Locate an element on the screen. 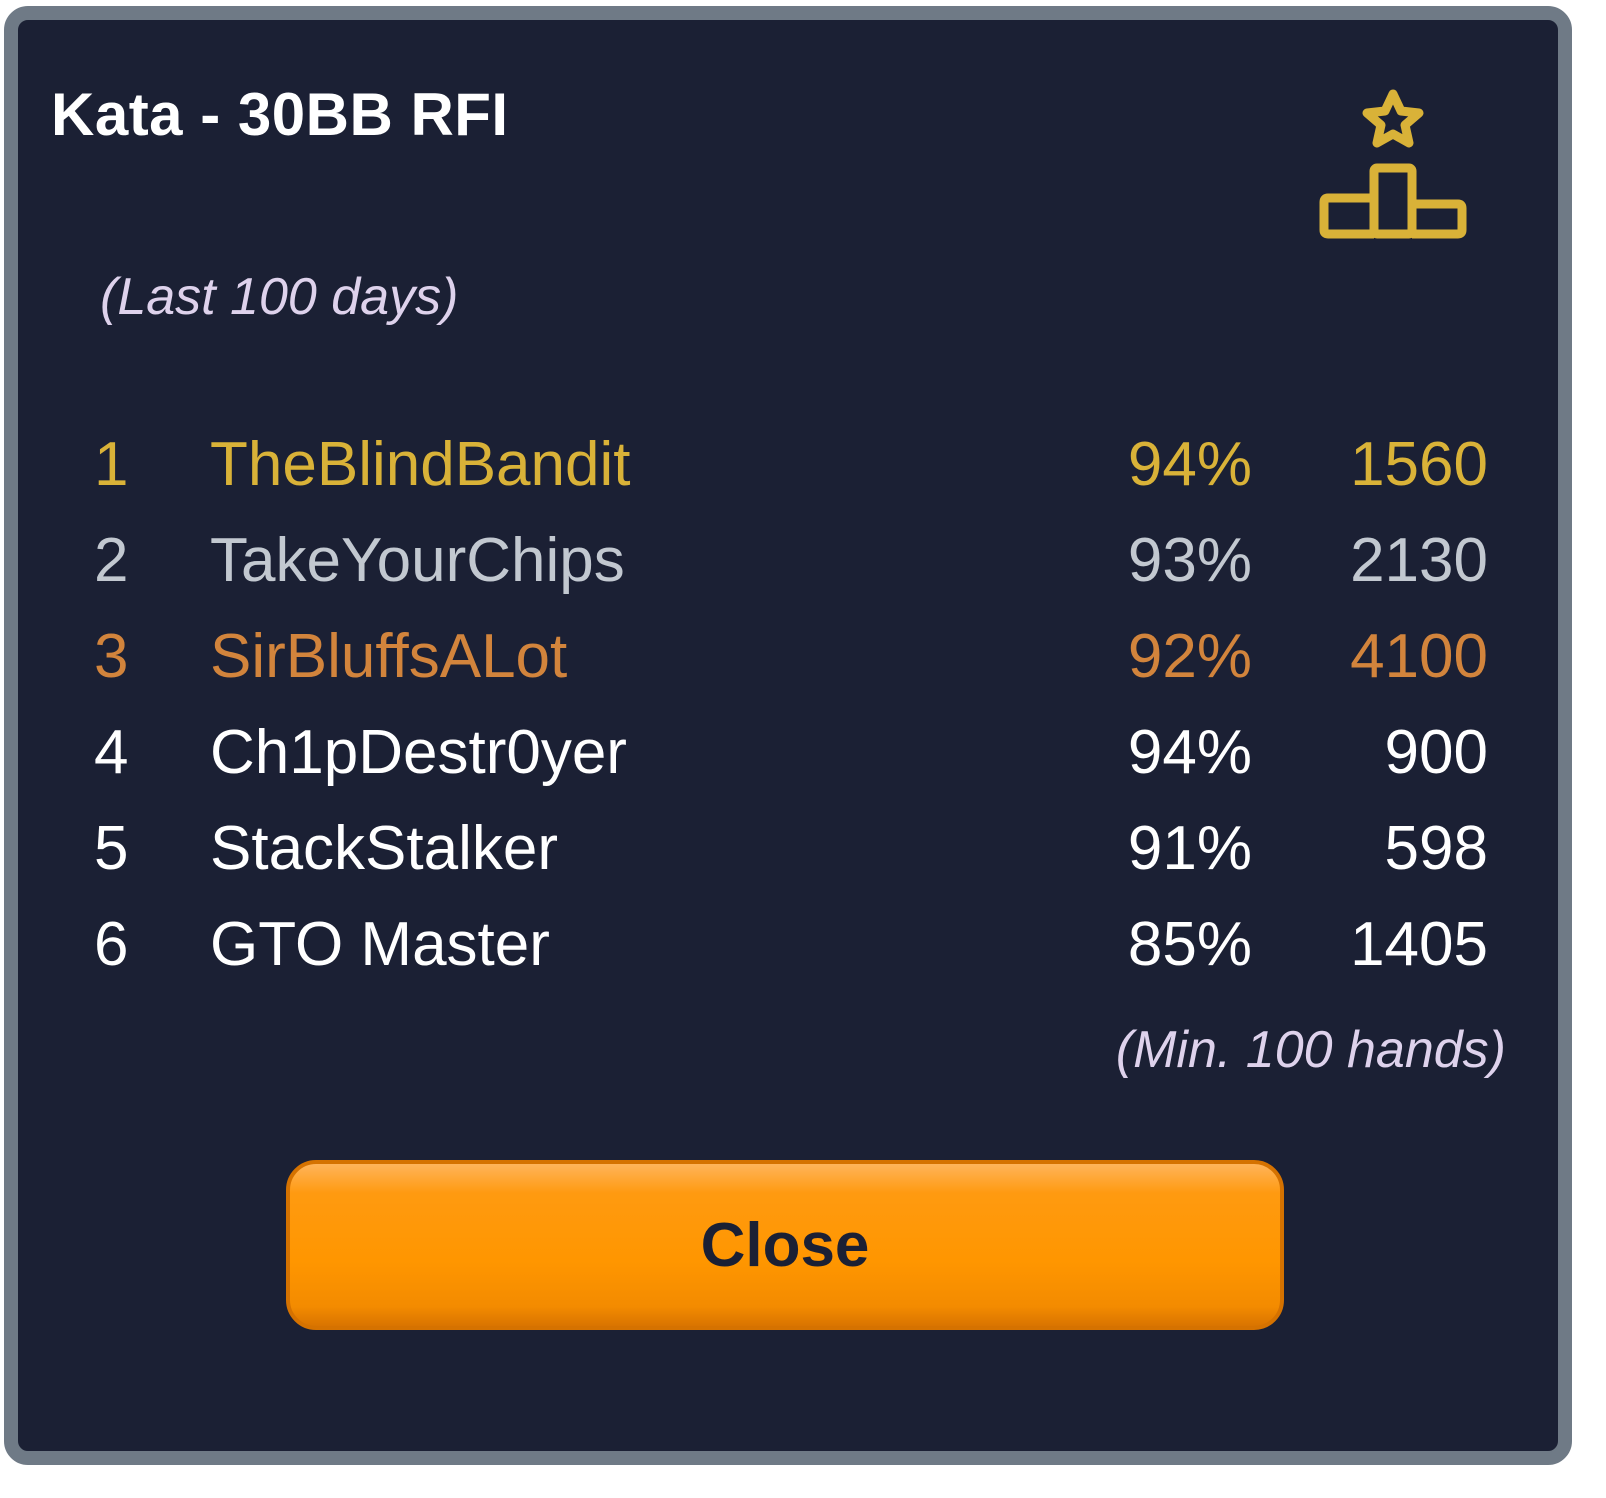 The width and height of the screenshot is (1606, 1498). accuracy-percent: 85% is located at coordinates (1189, 944).